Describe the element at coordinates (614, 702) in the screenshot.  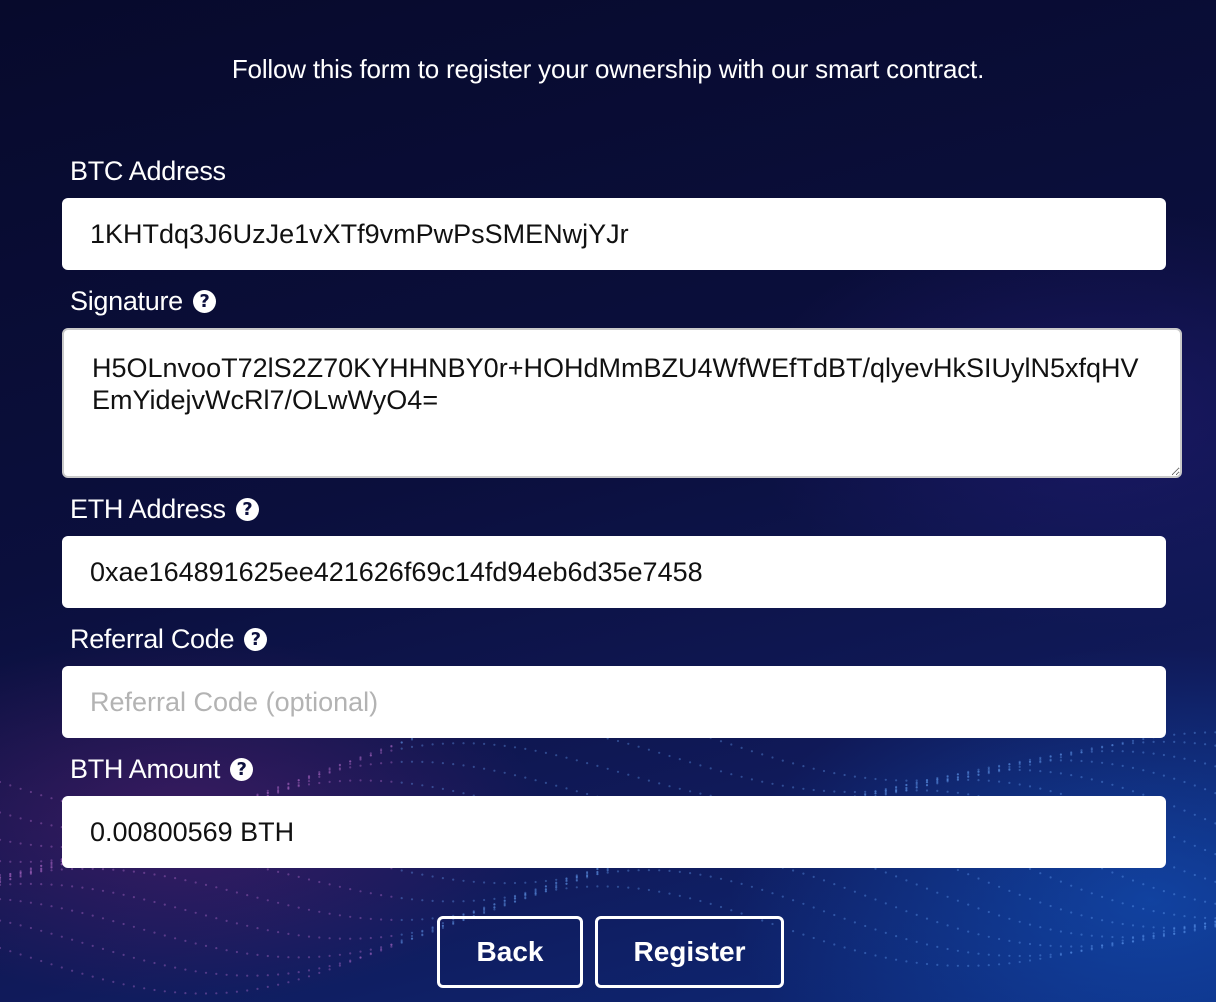
I see `referral-code-input` at that location.